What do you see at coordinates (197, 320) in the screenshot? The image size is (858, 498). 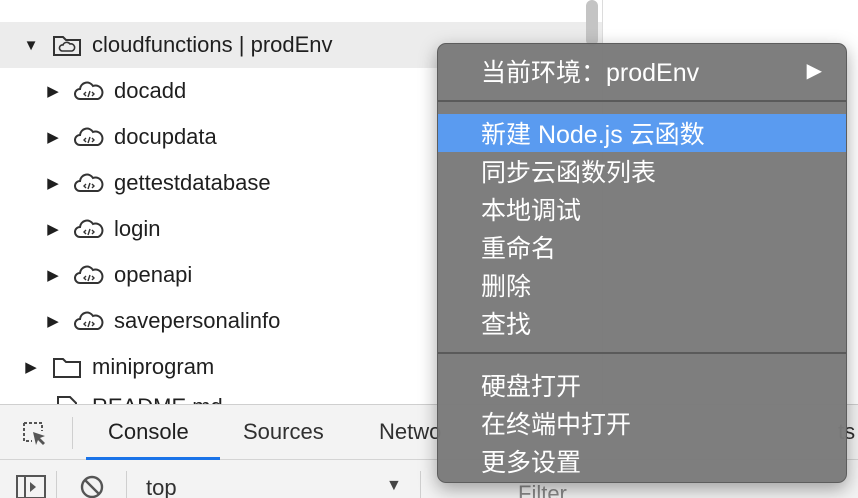 I see `tree-item-label: savepersonalinfo` at bounding box center [197, 320].